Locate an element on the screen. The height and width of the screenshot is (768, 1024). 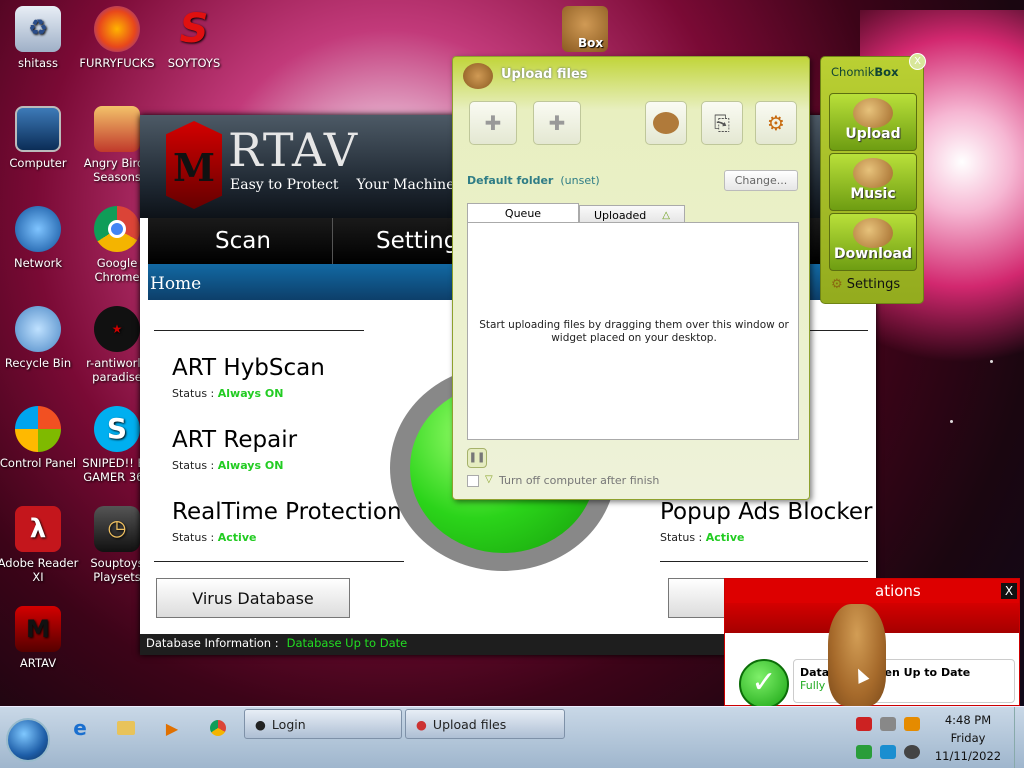
show-desktop-button is located at coordinates (1019, 737).